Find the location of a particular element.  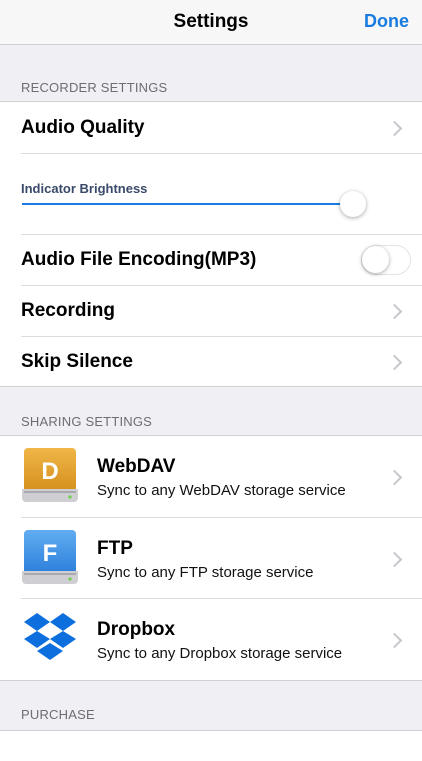

recording-label: Recording is located at coordinates (68, 310).